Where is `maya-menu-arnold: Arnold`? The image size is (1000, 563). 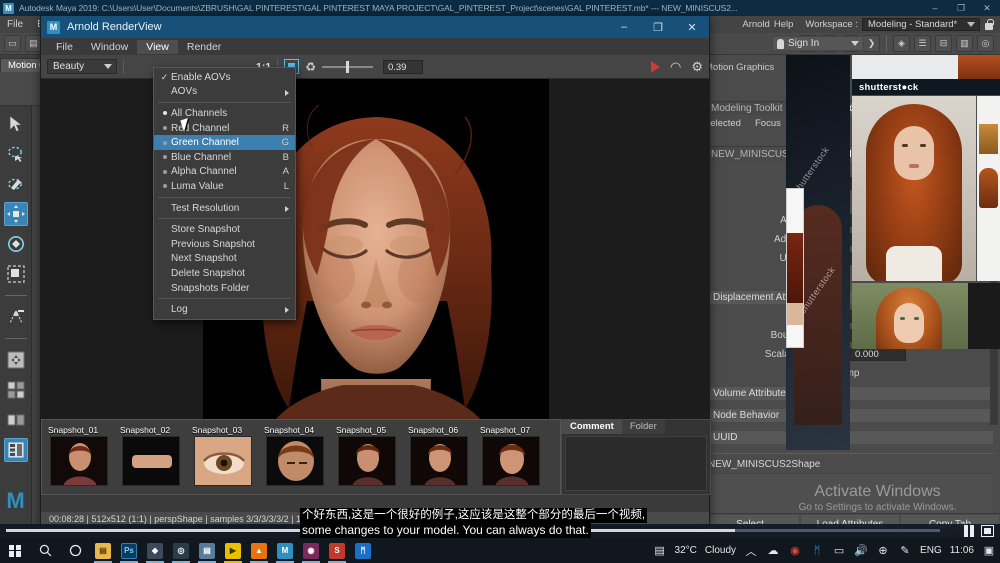 maya-menu-arnold: Arnold is located at coordinates (755, 24).